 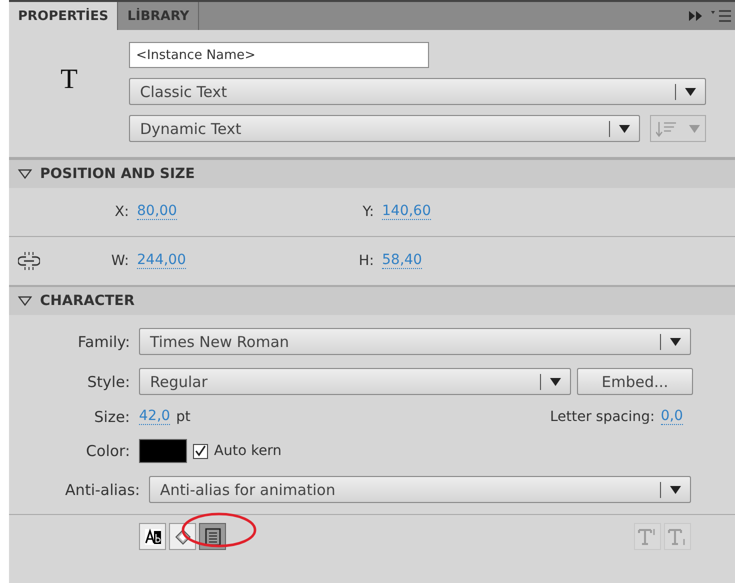 I want to click on field-label: X:, so click(x=121, y=212).